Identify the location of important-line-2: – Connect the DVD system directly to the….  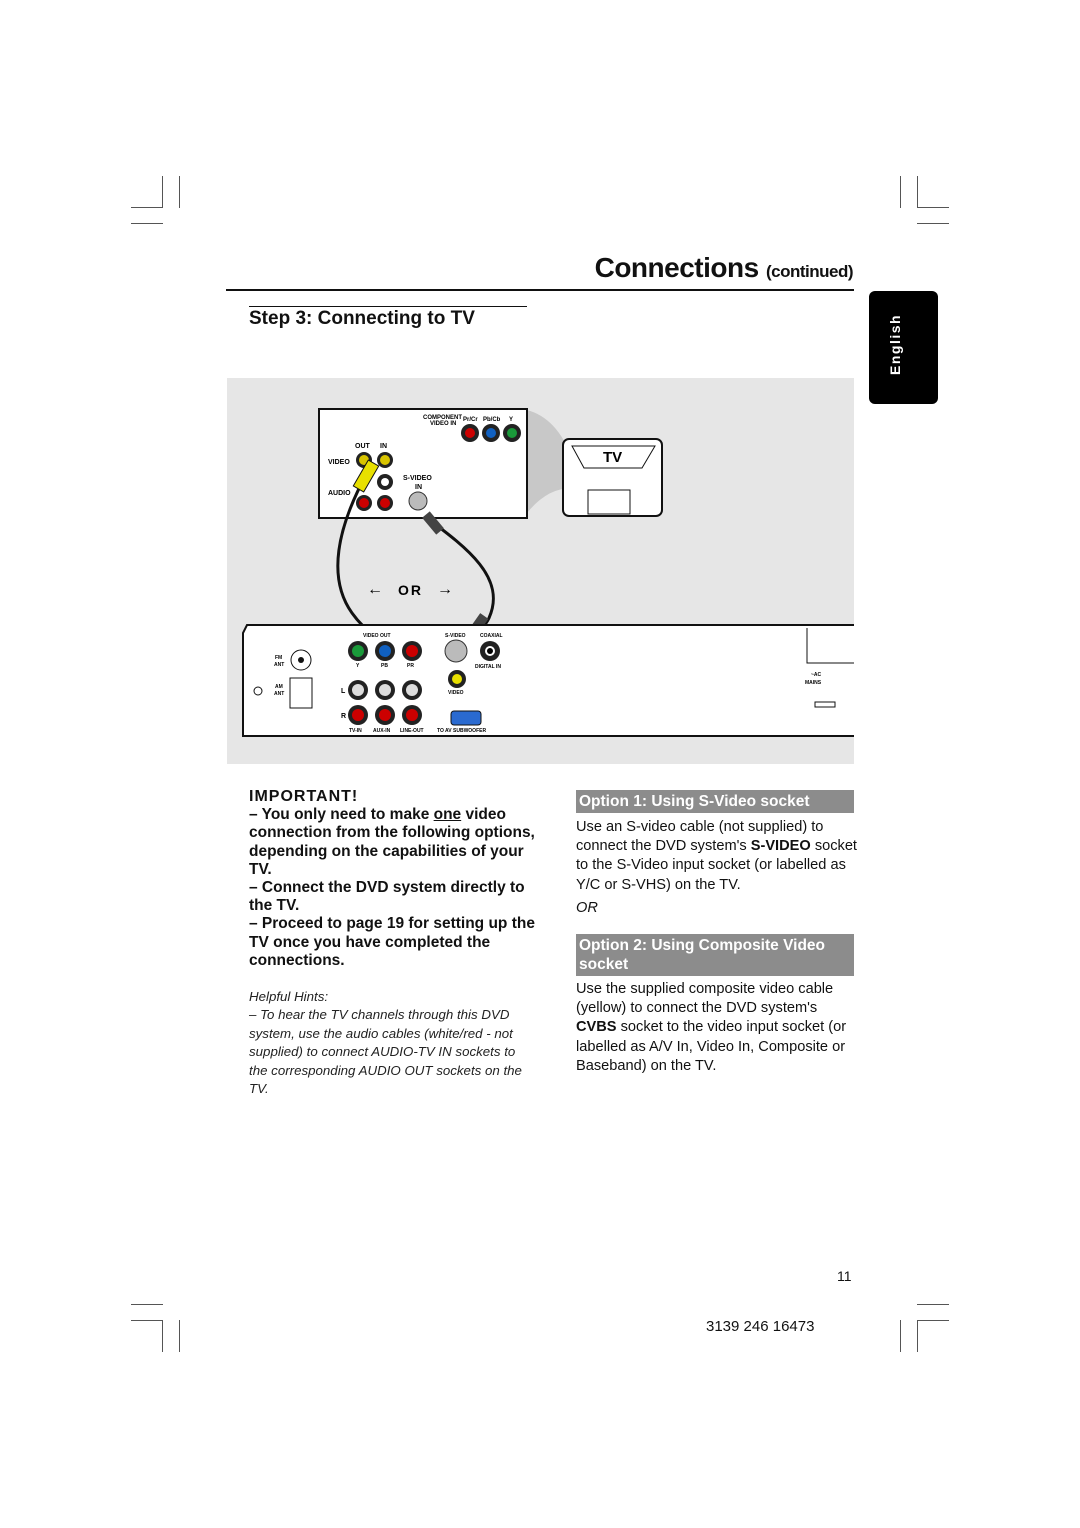
(387, 897).